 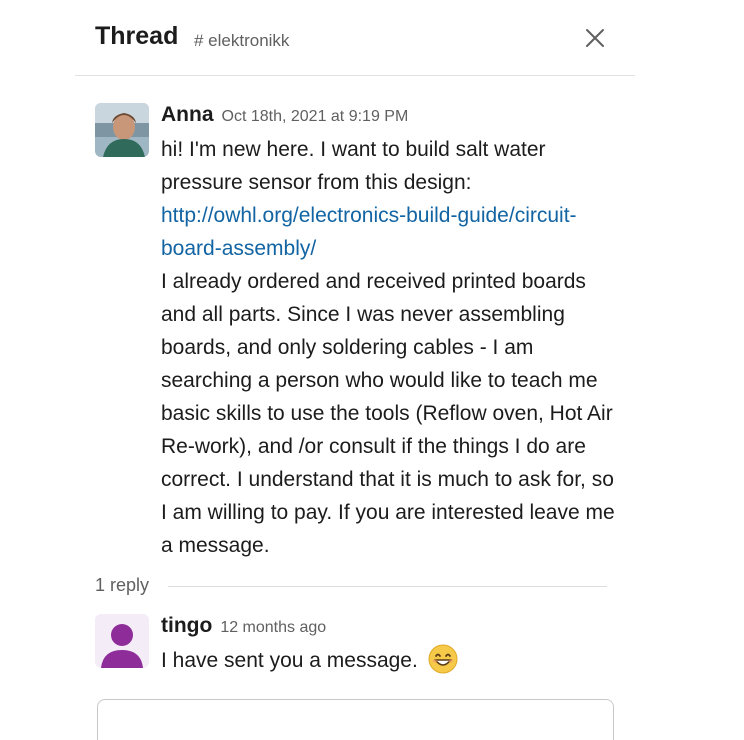 What do you see at coordinates (387, 586) in the screenshot?
I see `divider-line` at bounding box center [387, 586].